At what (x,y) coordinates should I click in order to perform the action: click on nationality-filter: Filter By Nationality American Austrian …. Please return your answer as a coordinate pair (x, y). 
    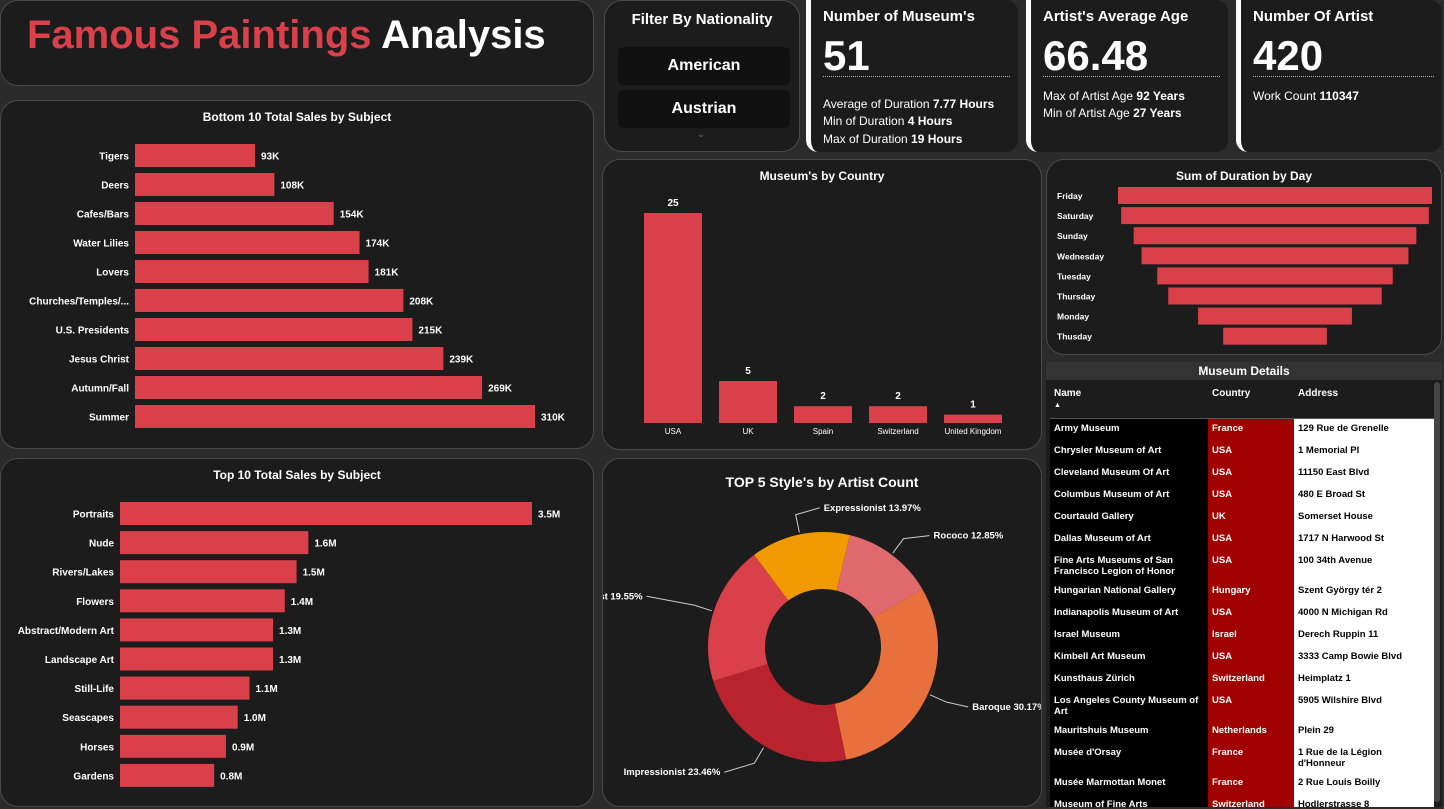
    Looking at the image, I should click on (702, 76).